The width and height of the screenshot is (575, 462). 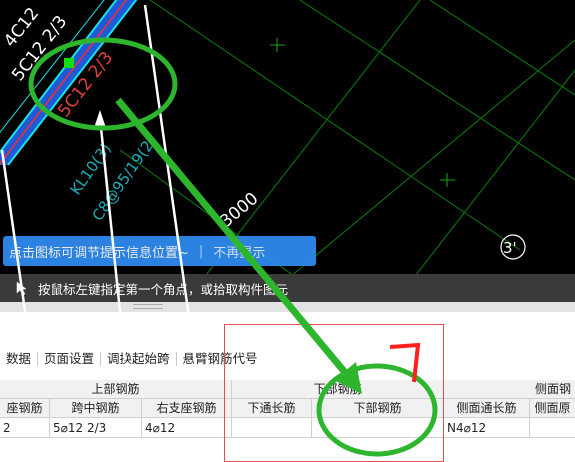 What do you see at coordinates (96, 428) in the screenshot?
I see `cell-midspan: 5⌀12 2/3` at bounding box center [96, 428].